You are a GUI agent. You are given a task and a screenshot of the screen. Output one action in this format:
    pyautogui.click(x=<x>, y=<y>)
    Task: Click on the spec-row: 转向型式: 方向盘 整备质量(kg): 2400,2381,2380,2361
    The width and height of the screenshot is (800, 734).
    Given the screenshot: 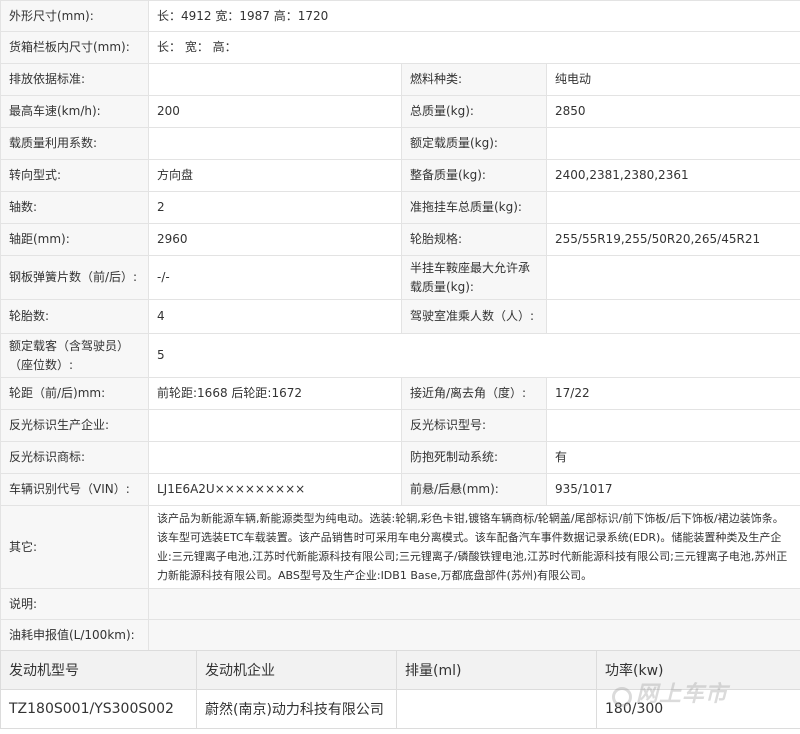 What is the action you would take?
    pyautogui.click(x=400, y=175)
    